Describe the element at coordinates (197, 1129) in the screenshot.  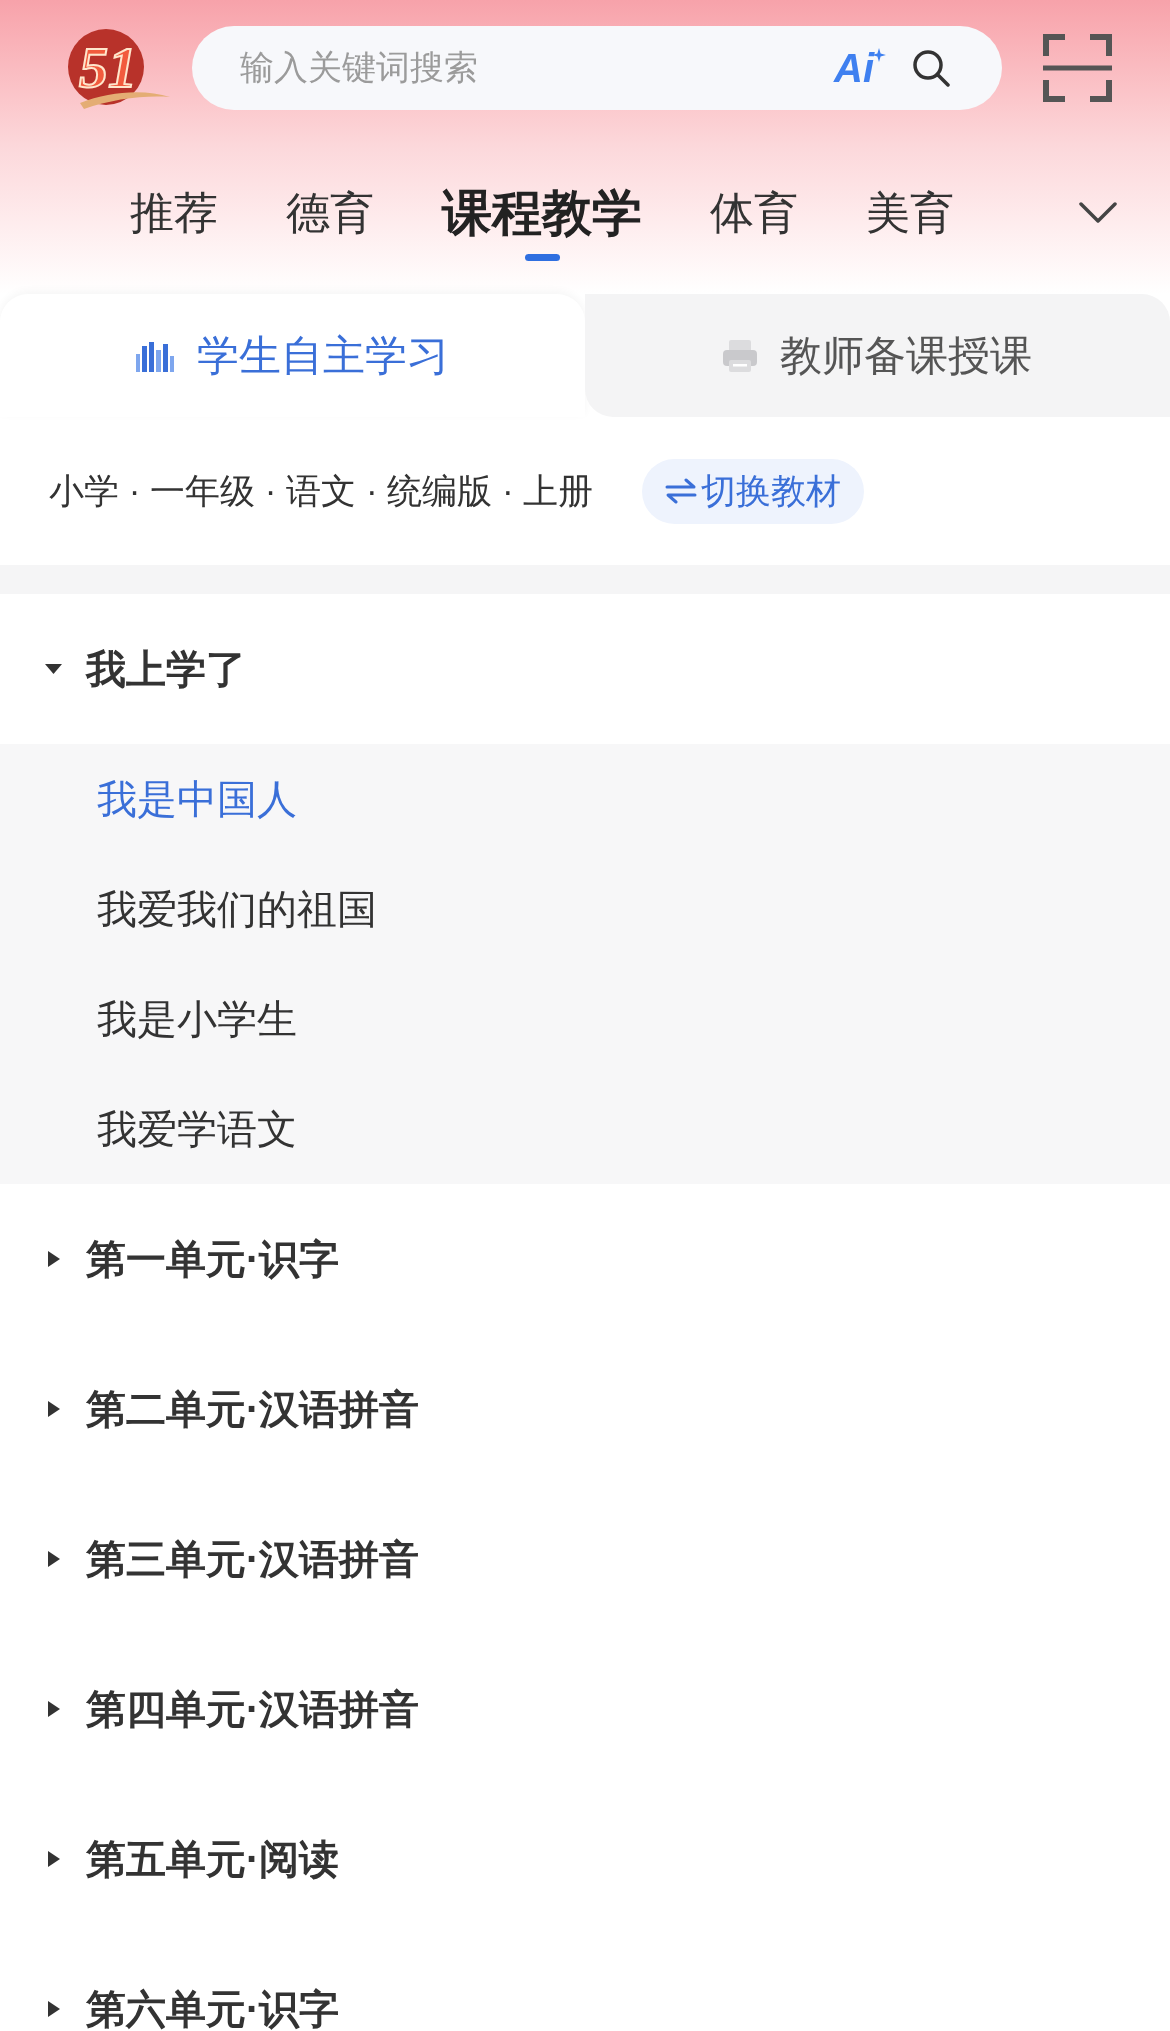
I see `lesson-item: 我爱学语文` at that location.